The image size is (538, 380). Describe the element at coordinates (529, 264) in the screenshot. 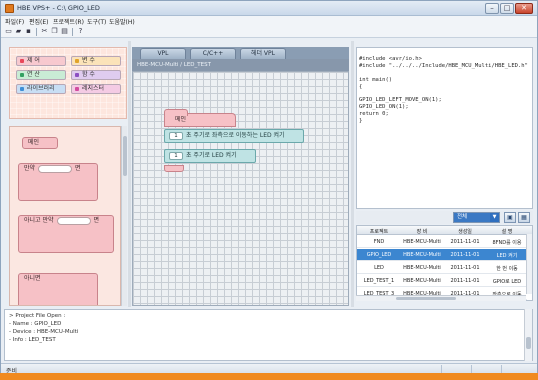

I see `project-vertical-scrollbar` at that location.